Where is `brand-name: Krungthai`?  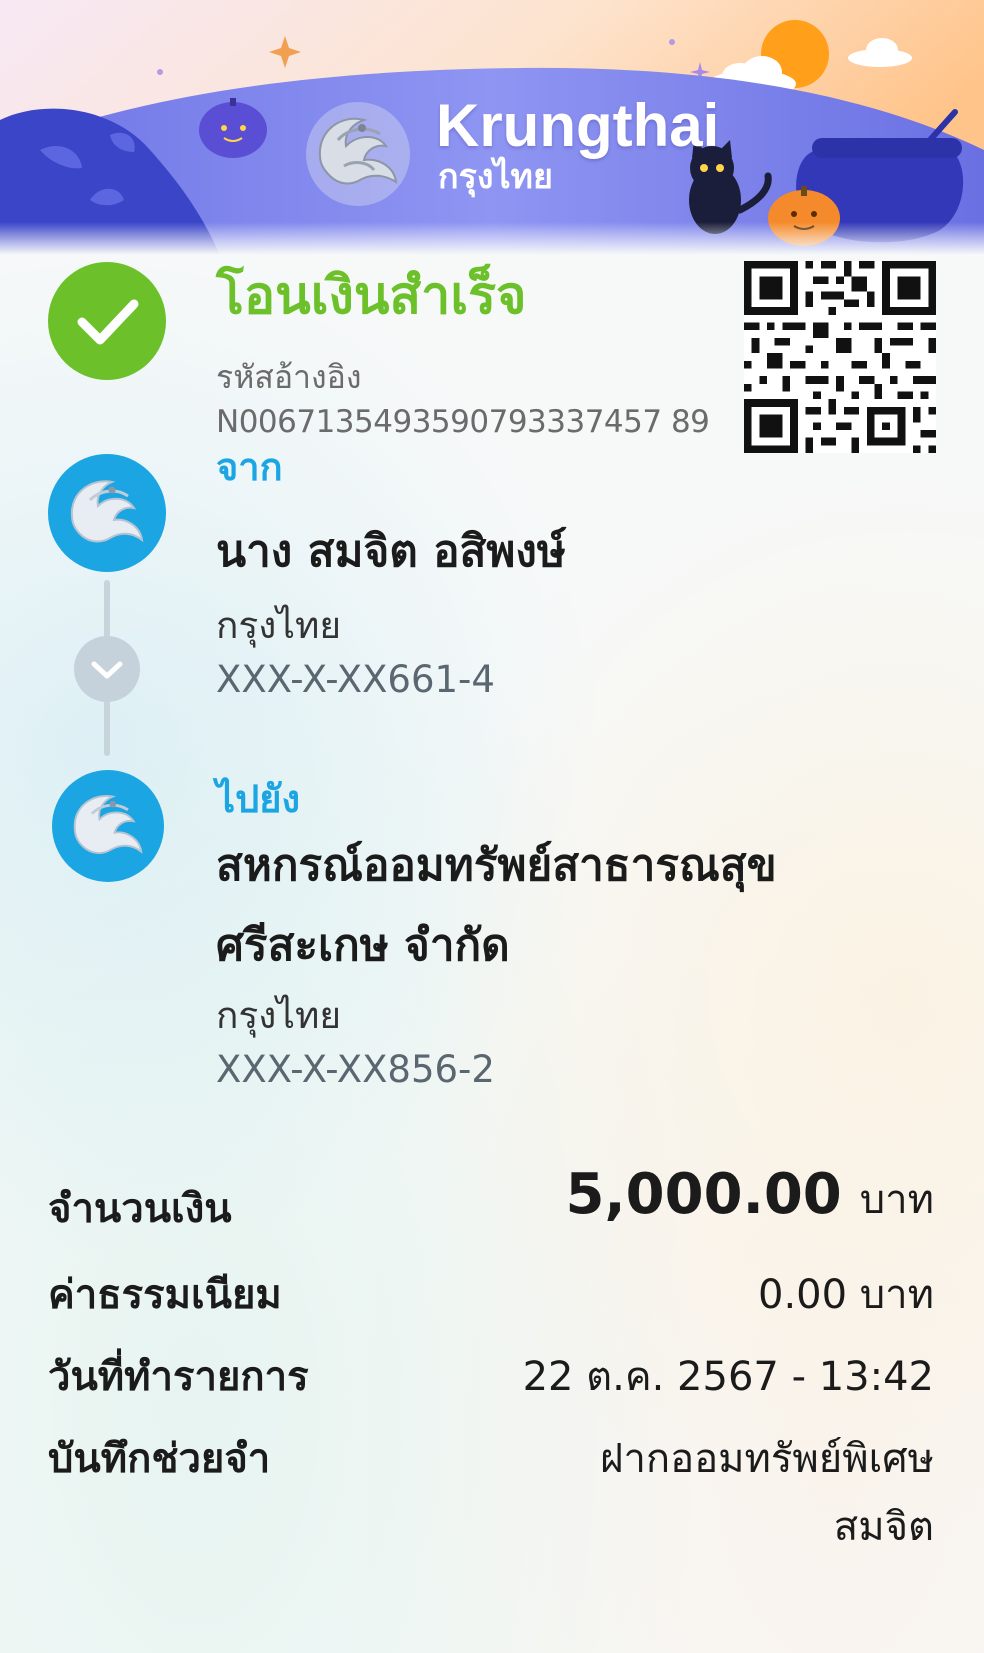
brand-name: Krungthai is located at coordinates (578, 125).